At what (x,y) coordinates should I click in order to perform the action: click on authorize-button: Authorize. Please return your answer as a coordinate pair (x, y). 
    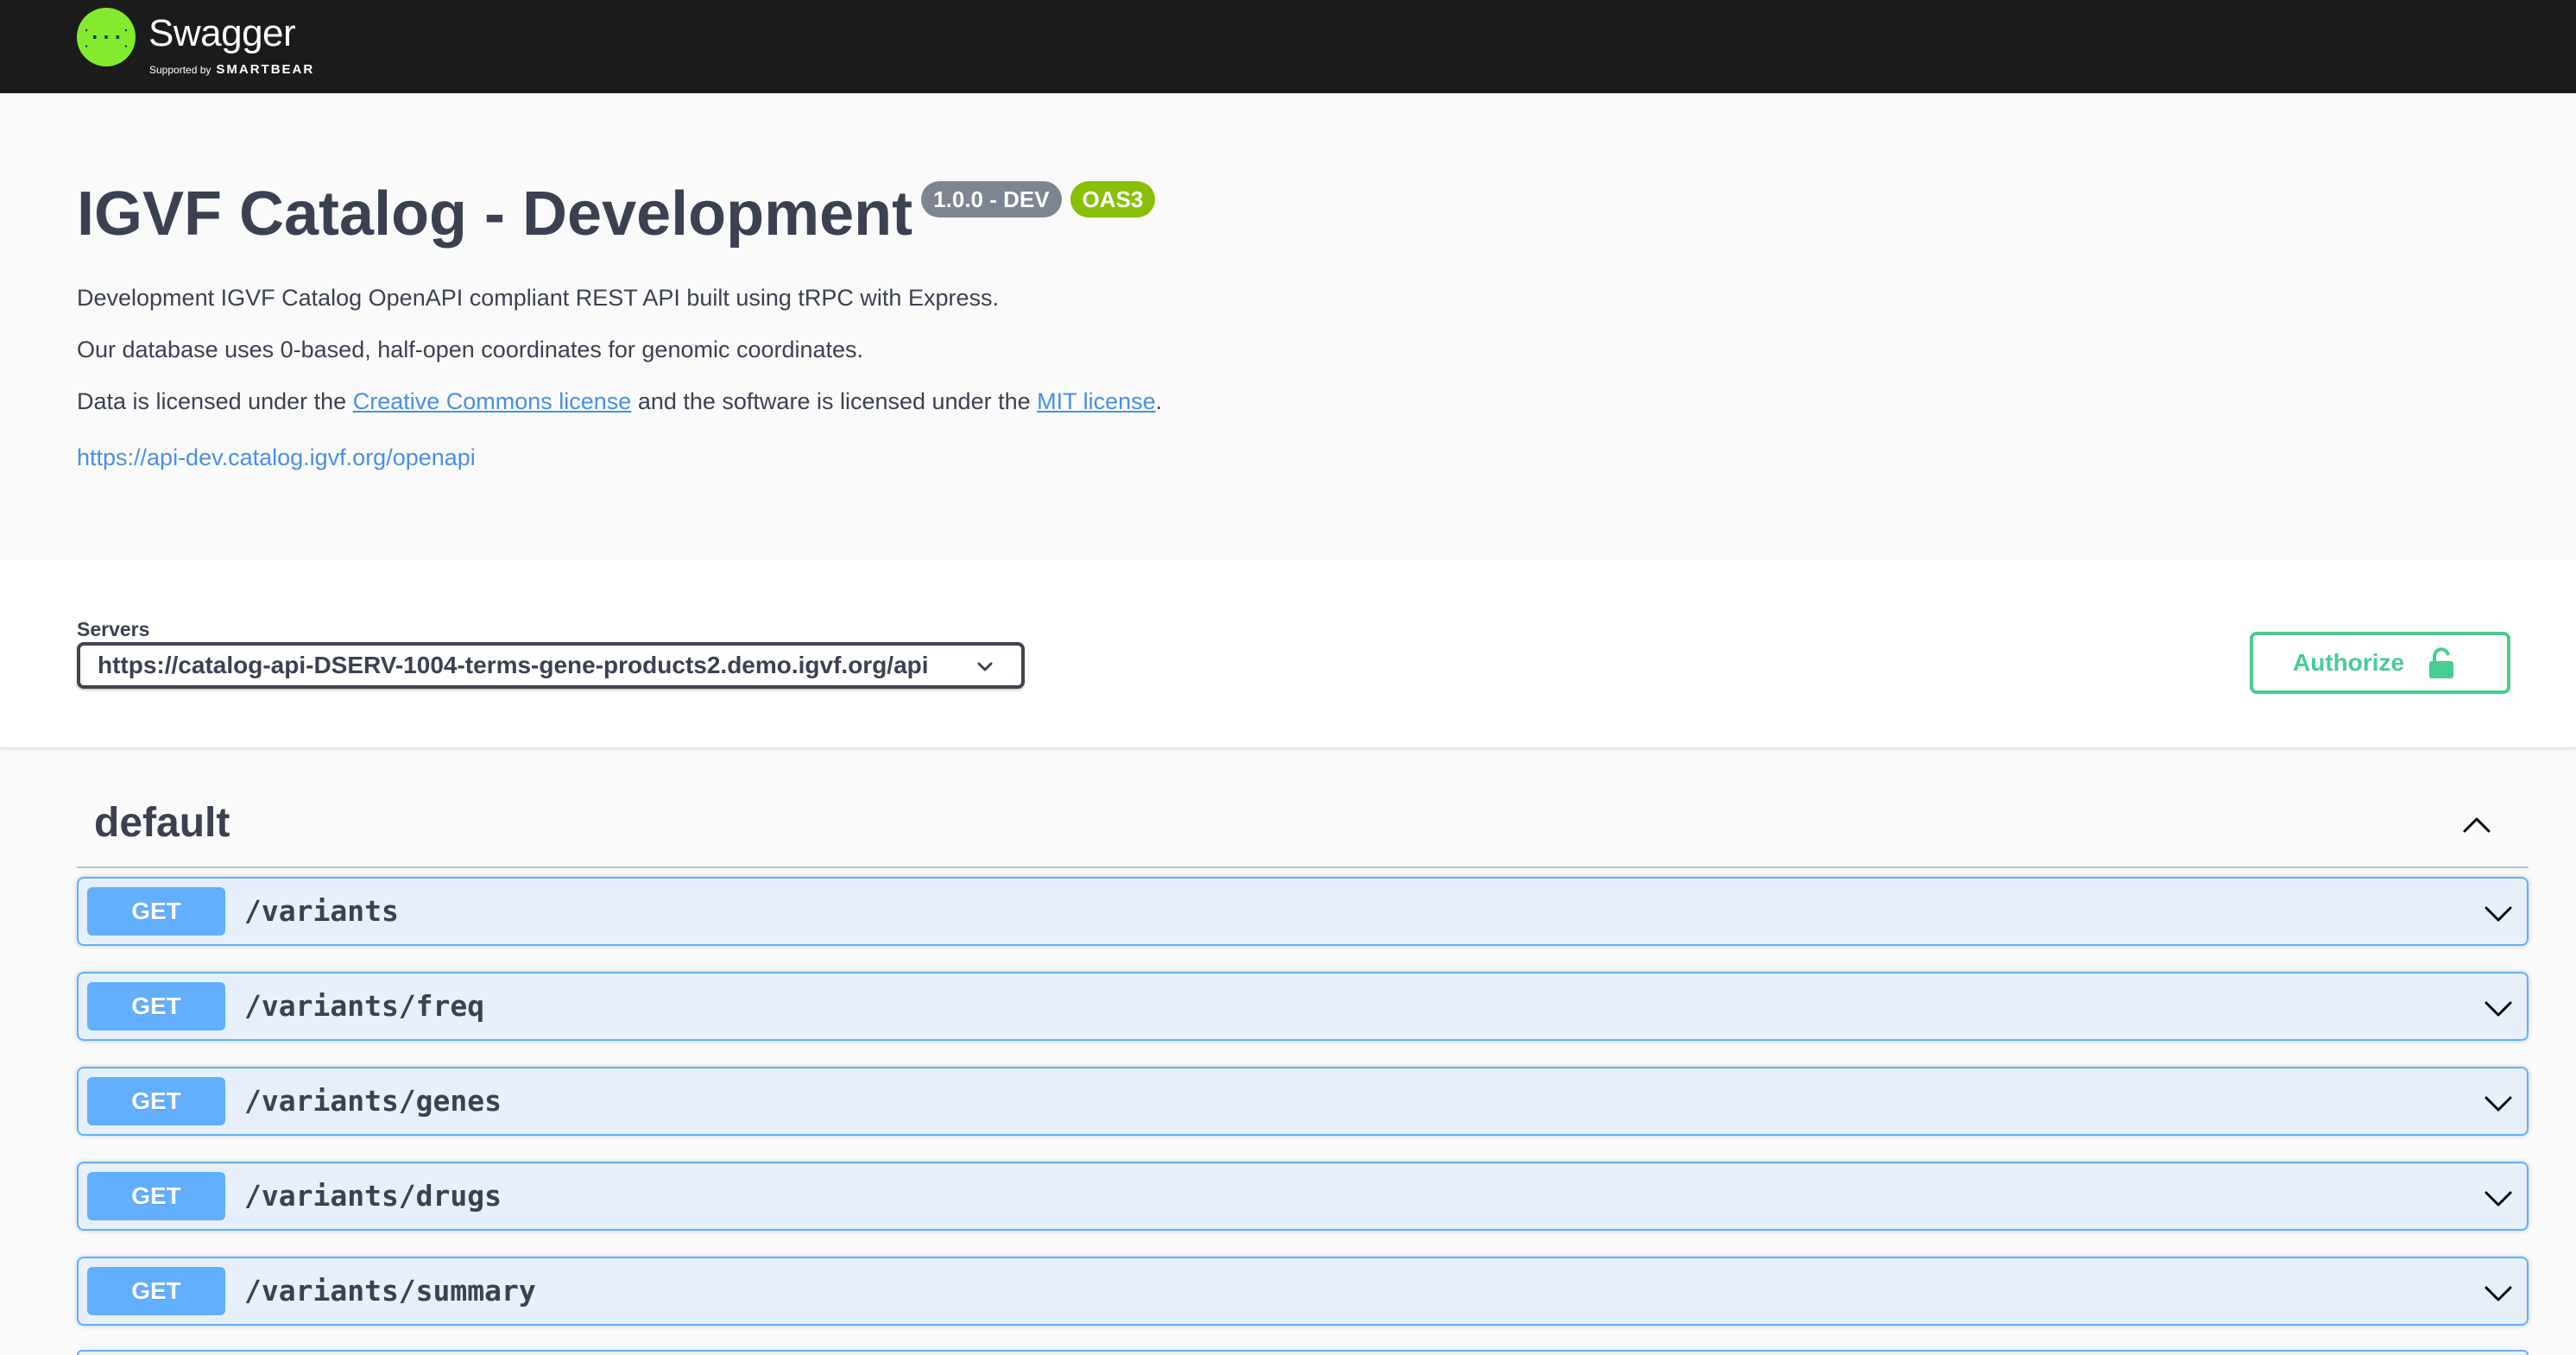
    Looking at the image, I should click on (2380, 663).